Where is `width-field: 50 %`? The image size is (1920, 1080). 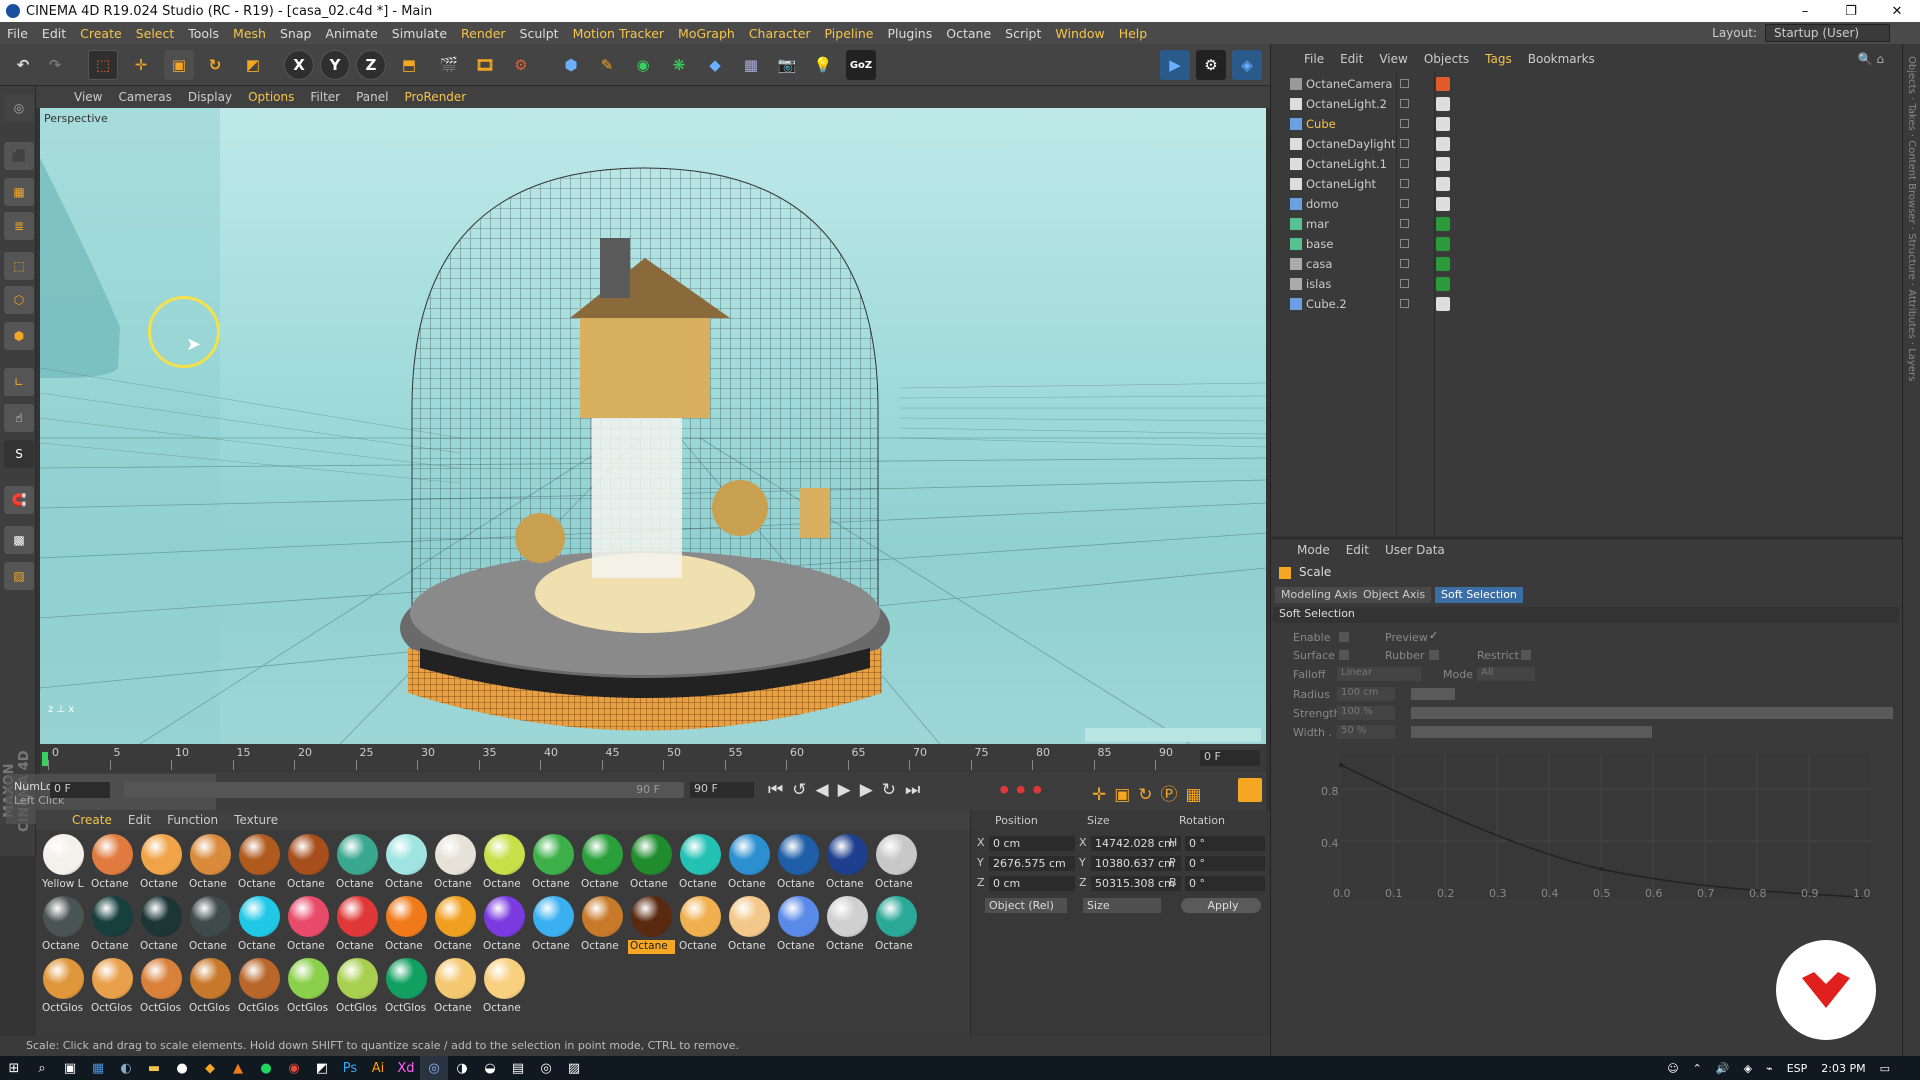 width-field: 50 % is located at coordinates (1366, 732).